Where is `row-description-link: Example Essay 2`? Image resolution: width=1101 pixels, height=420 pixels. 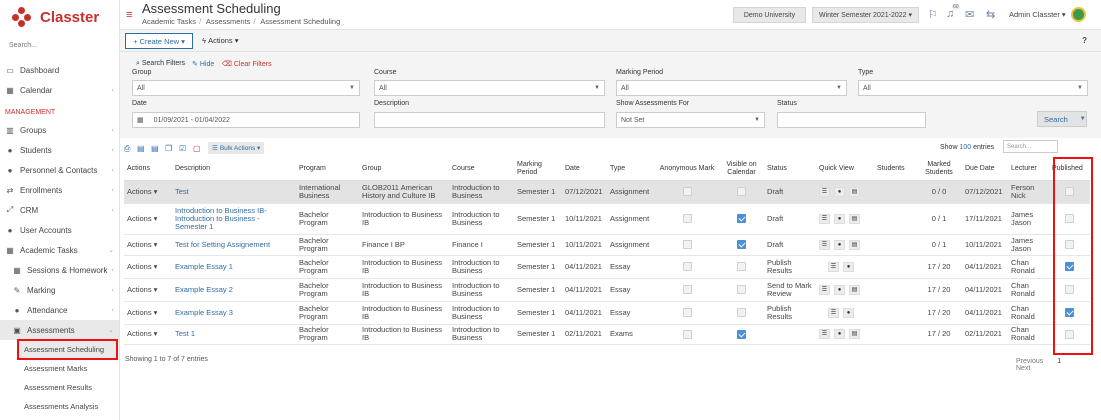
row-description-link: Example Essay 2 is located at coordinates (234, 290).